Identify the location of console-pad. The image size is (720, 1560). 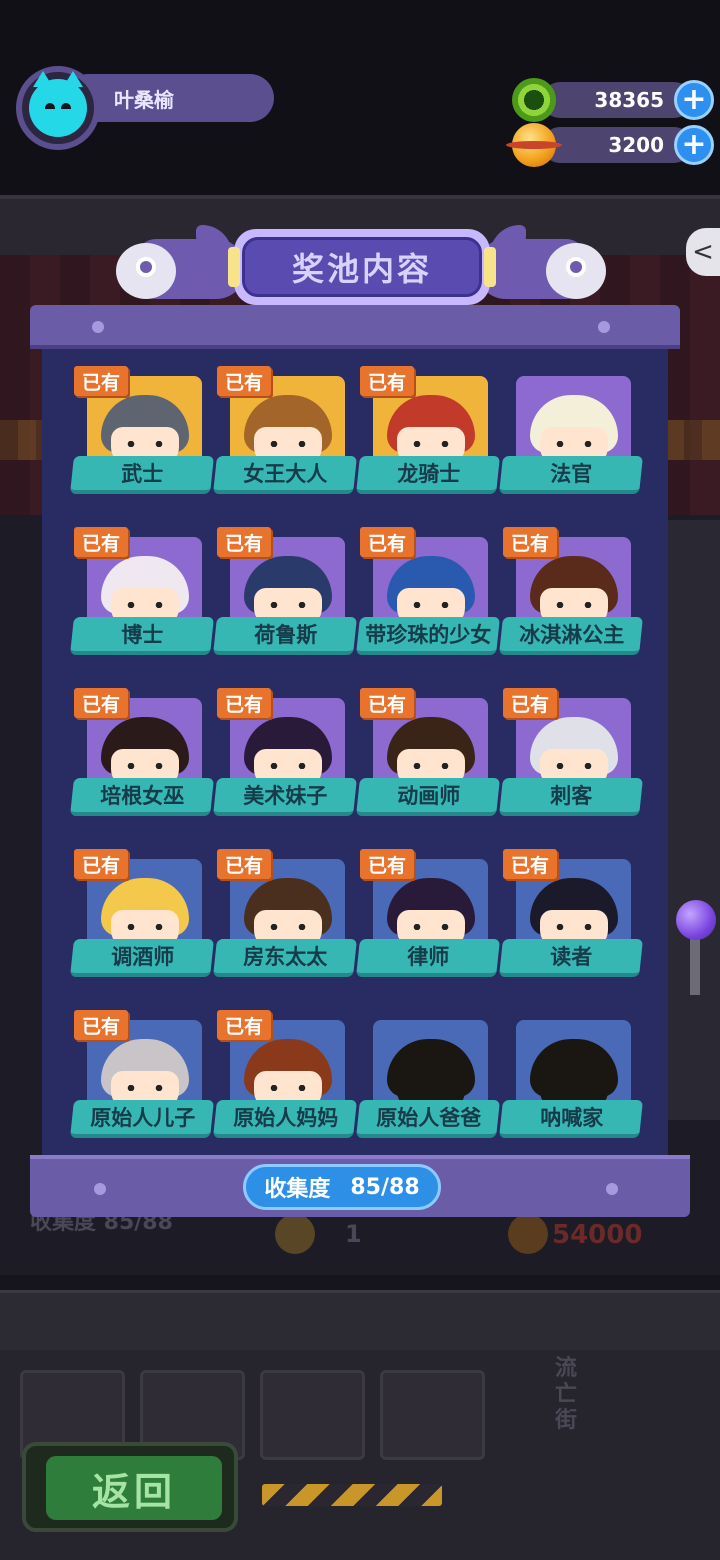
(432, 1415).